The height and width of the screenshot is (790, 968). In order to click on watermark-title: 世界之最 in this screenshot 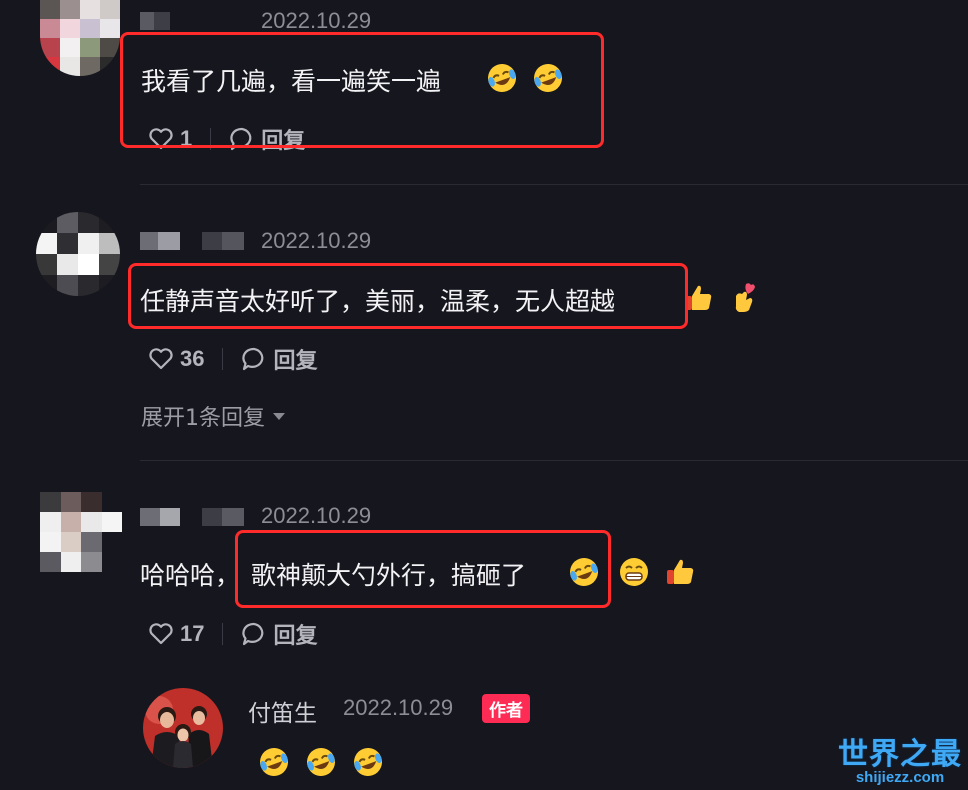, I will do `click(900, 754)`.